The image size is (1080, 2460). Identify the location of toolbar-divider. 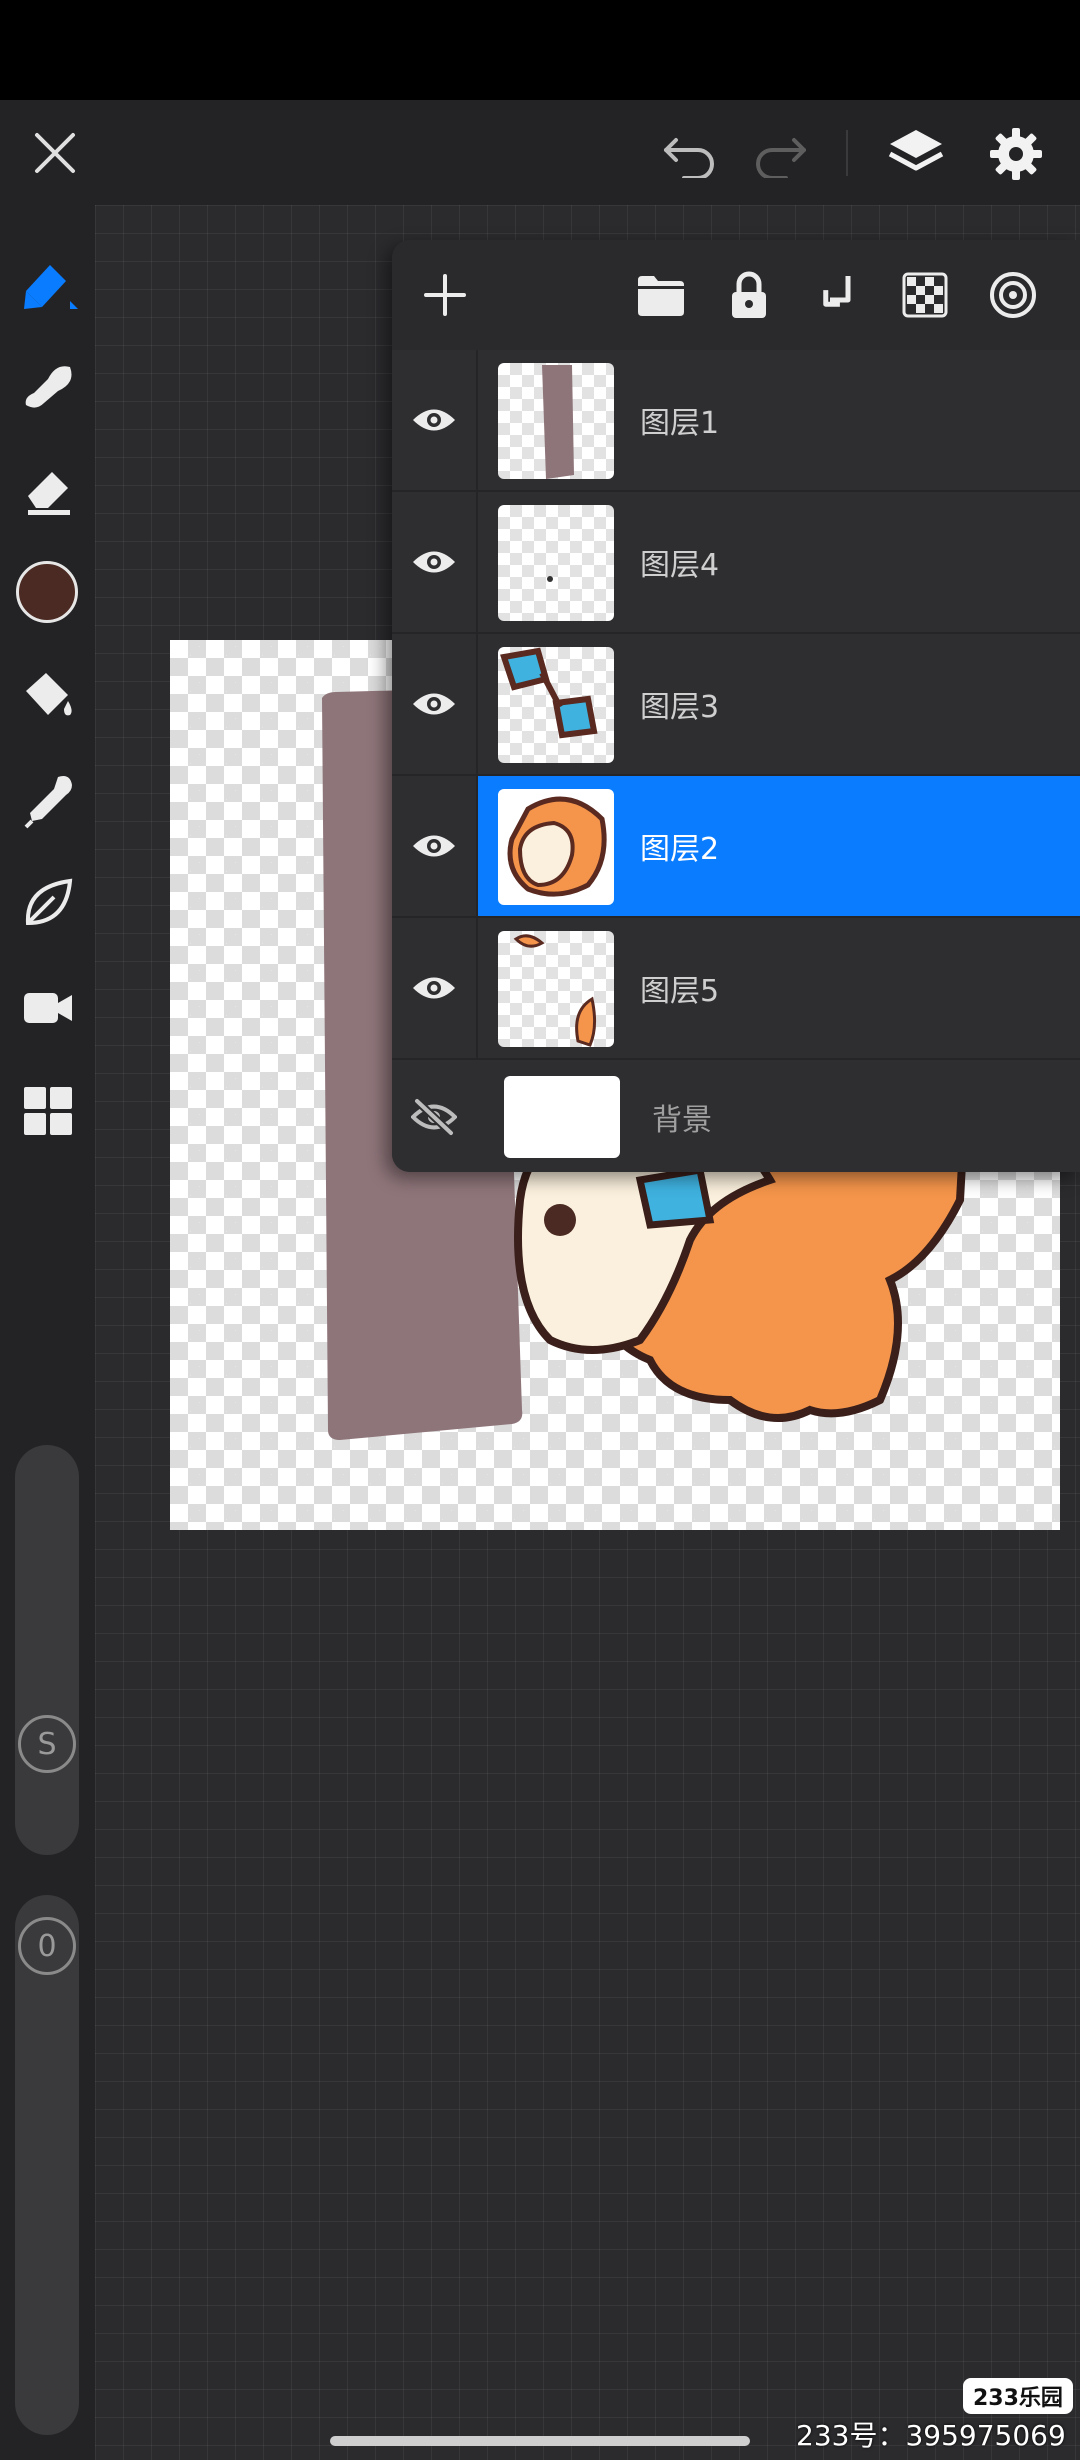
(847, 153).